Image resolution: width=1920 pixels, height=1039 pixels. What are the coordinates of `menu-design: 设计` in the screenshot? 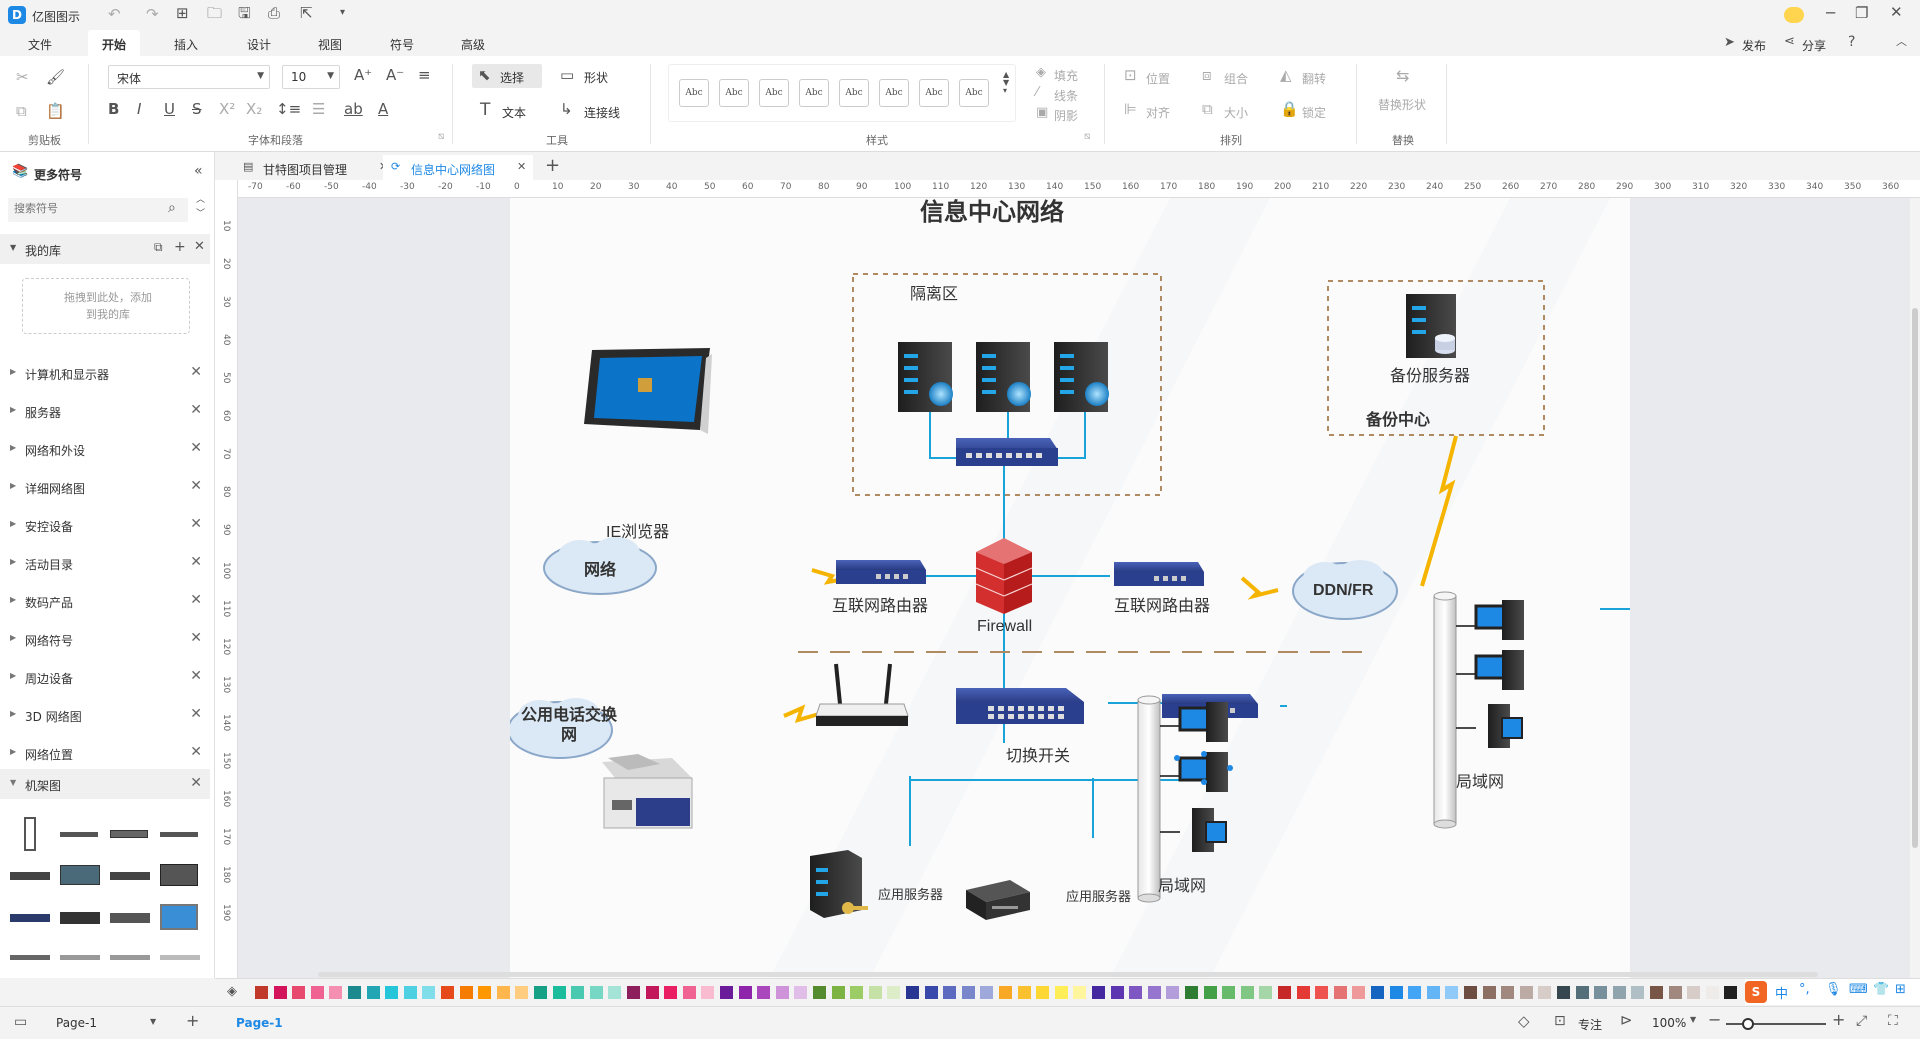 It's located at (259, 44).